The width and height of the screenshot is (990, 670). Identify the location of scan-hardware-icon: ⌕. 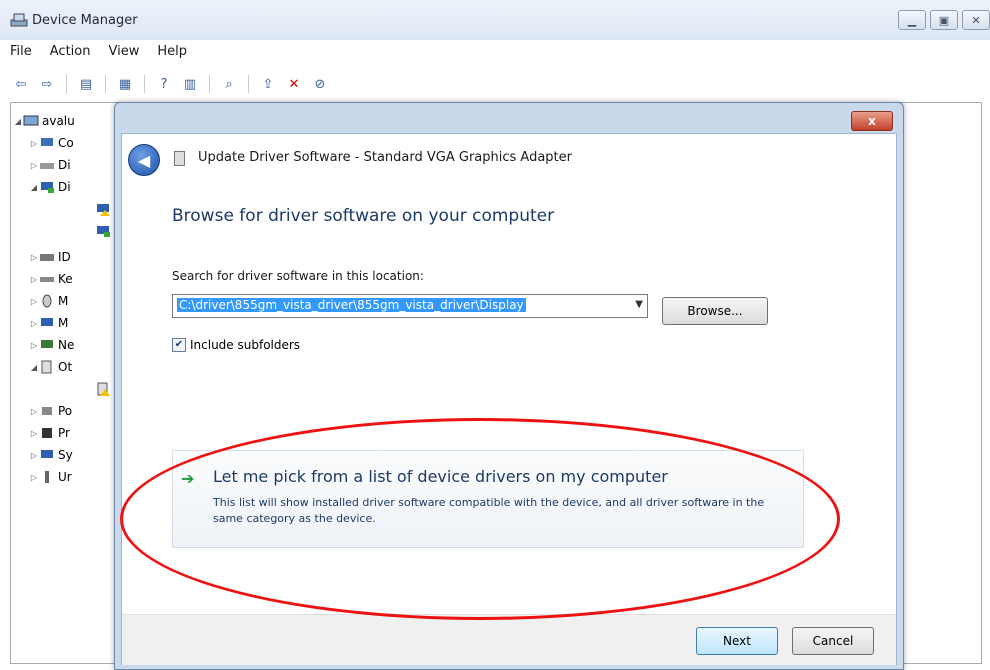
(229, 84).